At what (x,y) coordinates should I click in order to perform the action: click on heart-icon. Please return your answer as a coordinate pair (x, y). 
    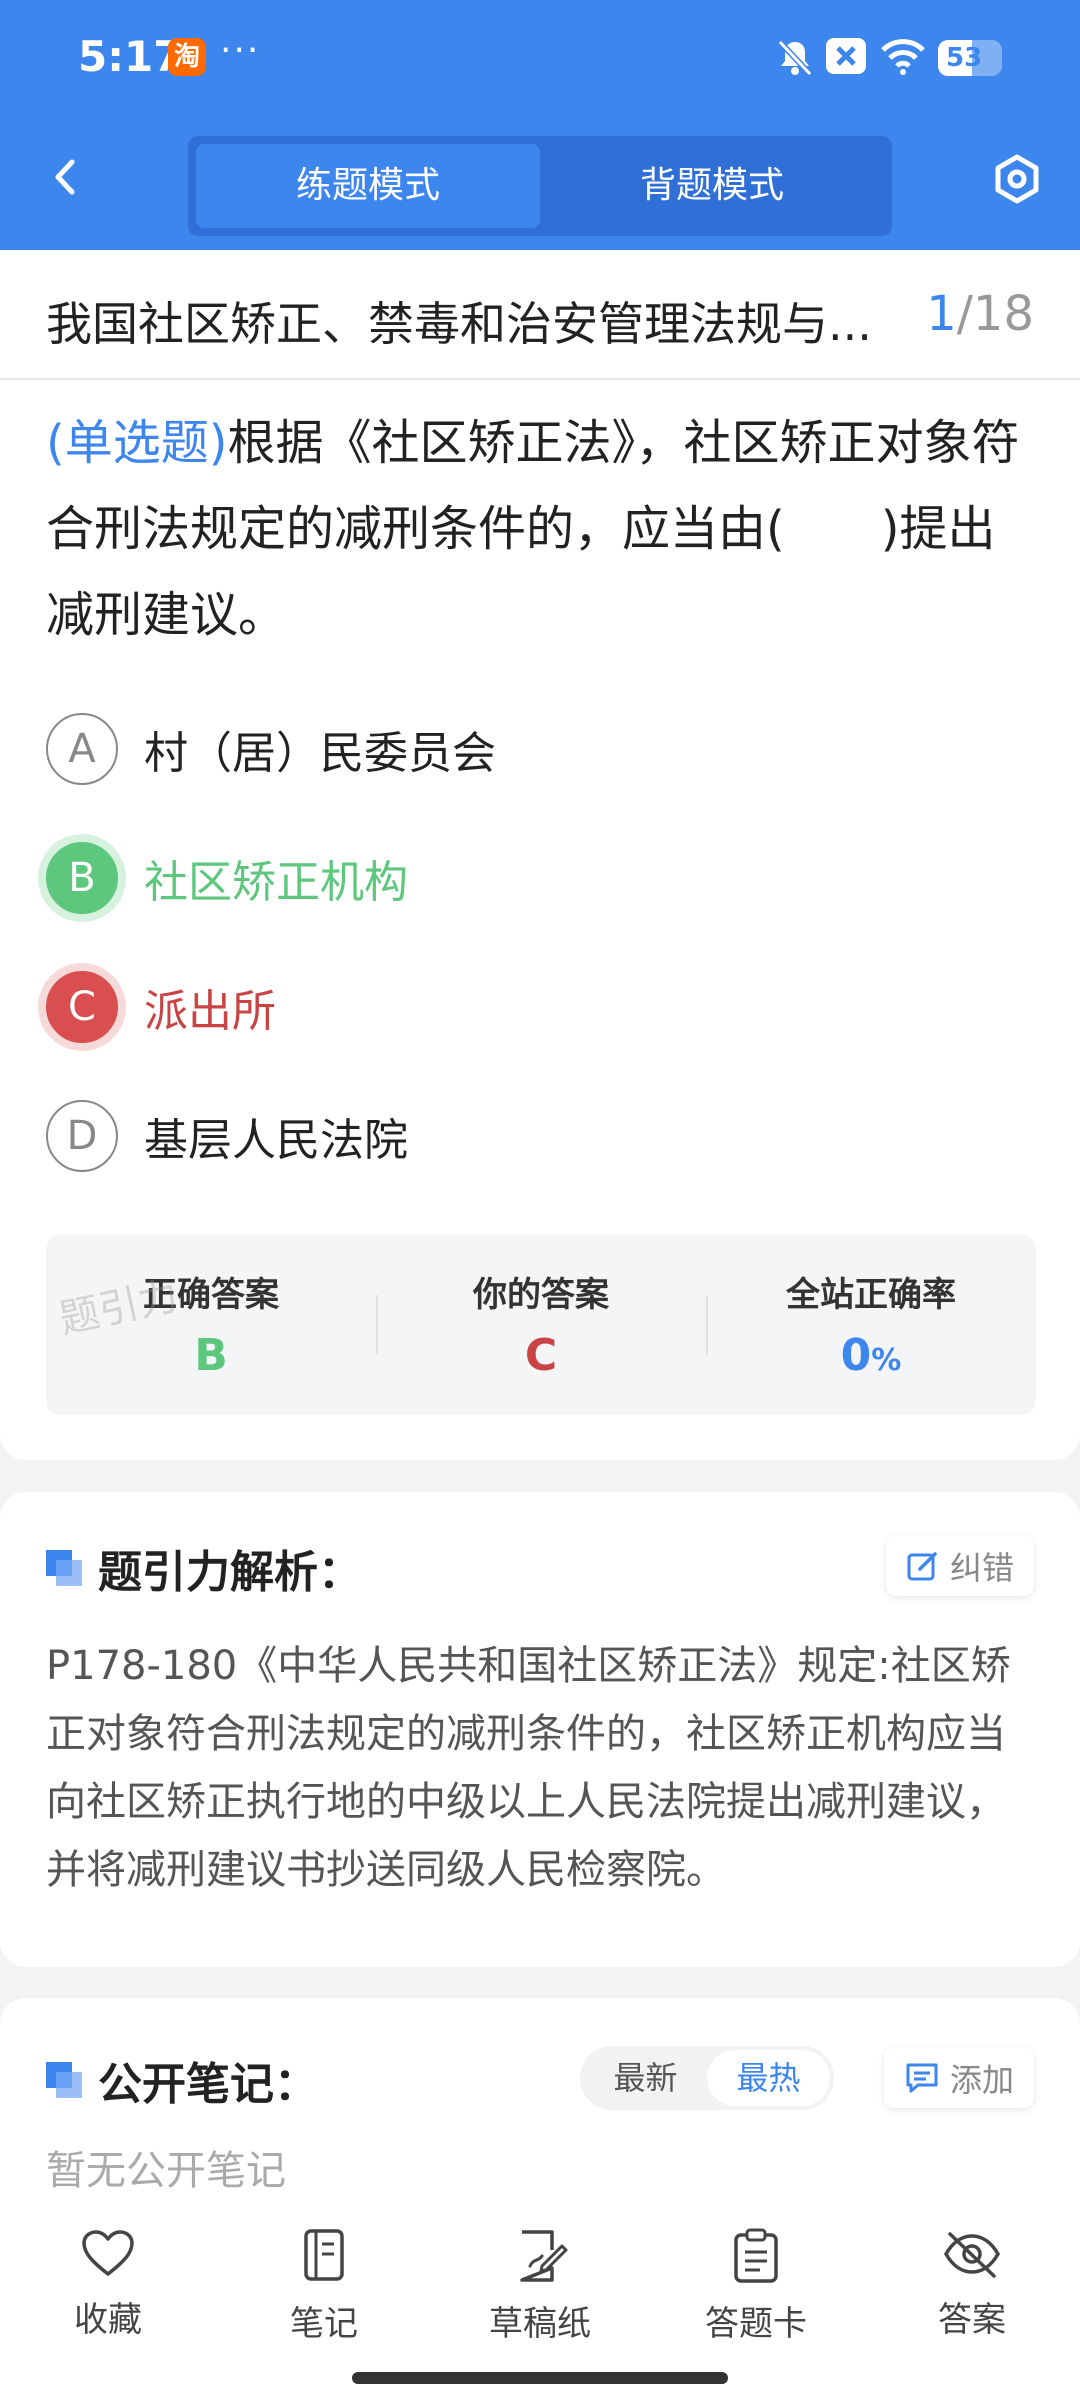
    Looking at the image, I should click on (108, 2253).